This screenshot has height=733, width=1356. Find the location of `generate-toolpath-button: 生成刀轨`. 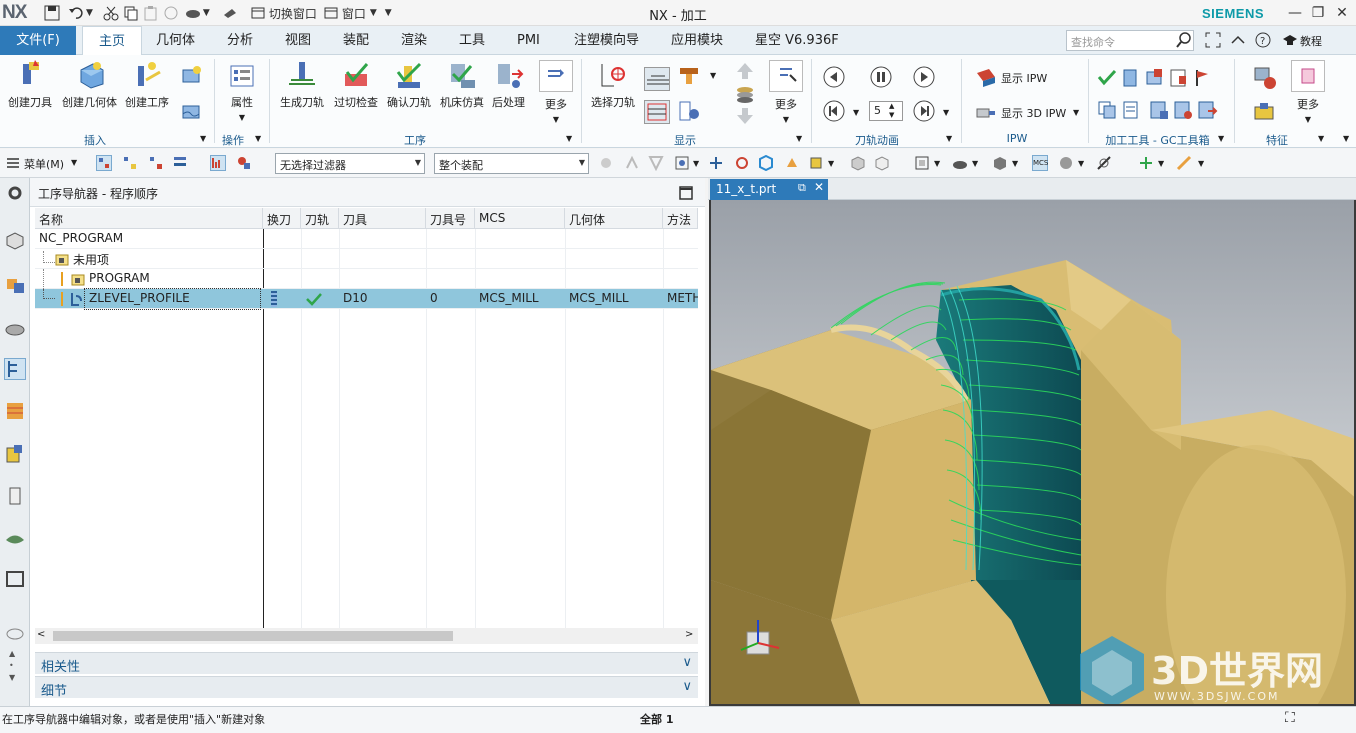

generate-toolpath-button: 生成刀轨 is located at coordinates (302, 85).